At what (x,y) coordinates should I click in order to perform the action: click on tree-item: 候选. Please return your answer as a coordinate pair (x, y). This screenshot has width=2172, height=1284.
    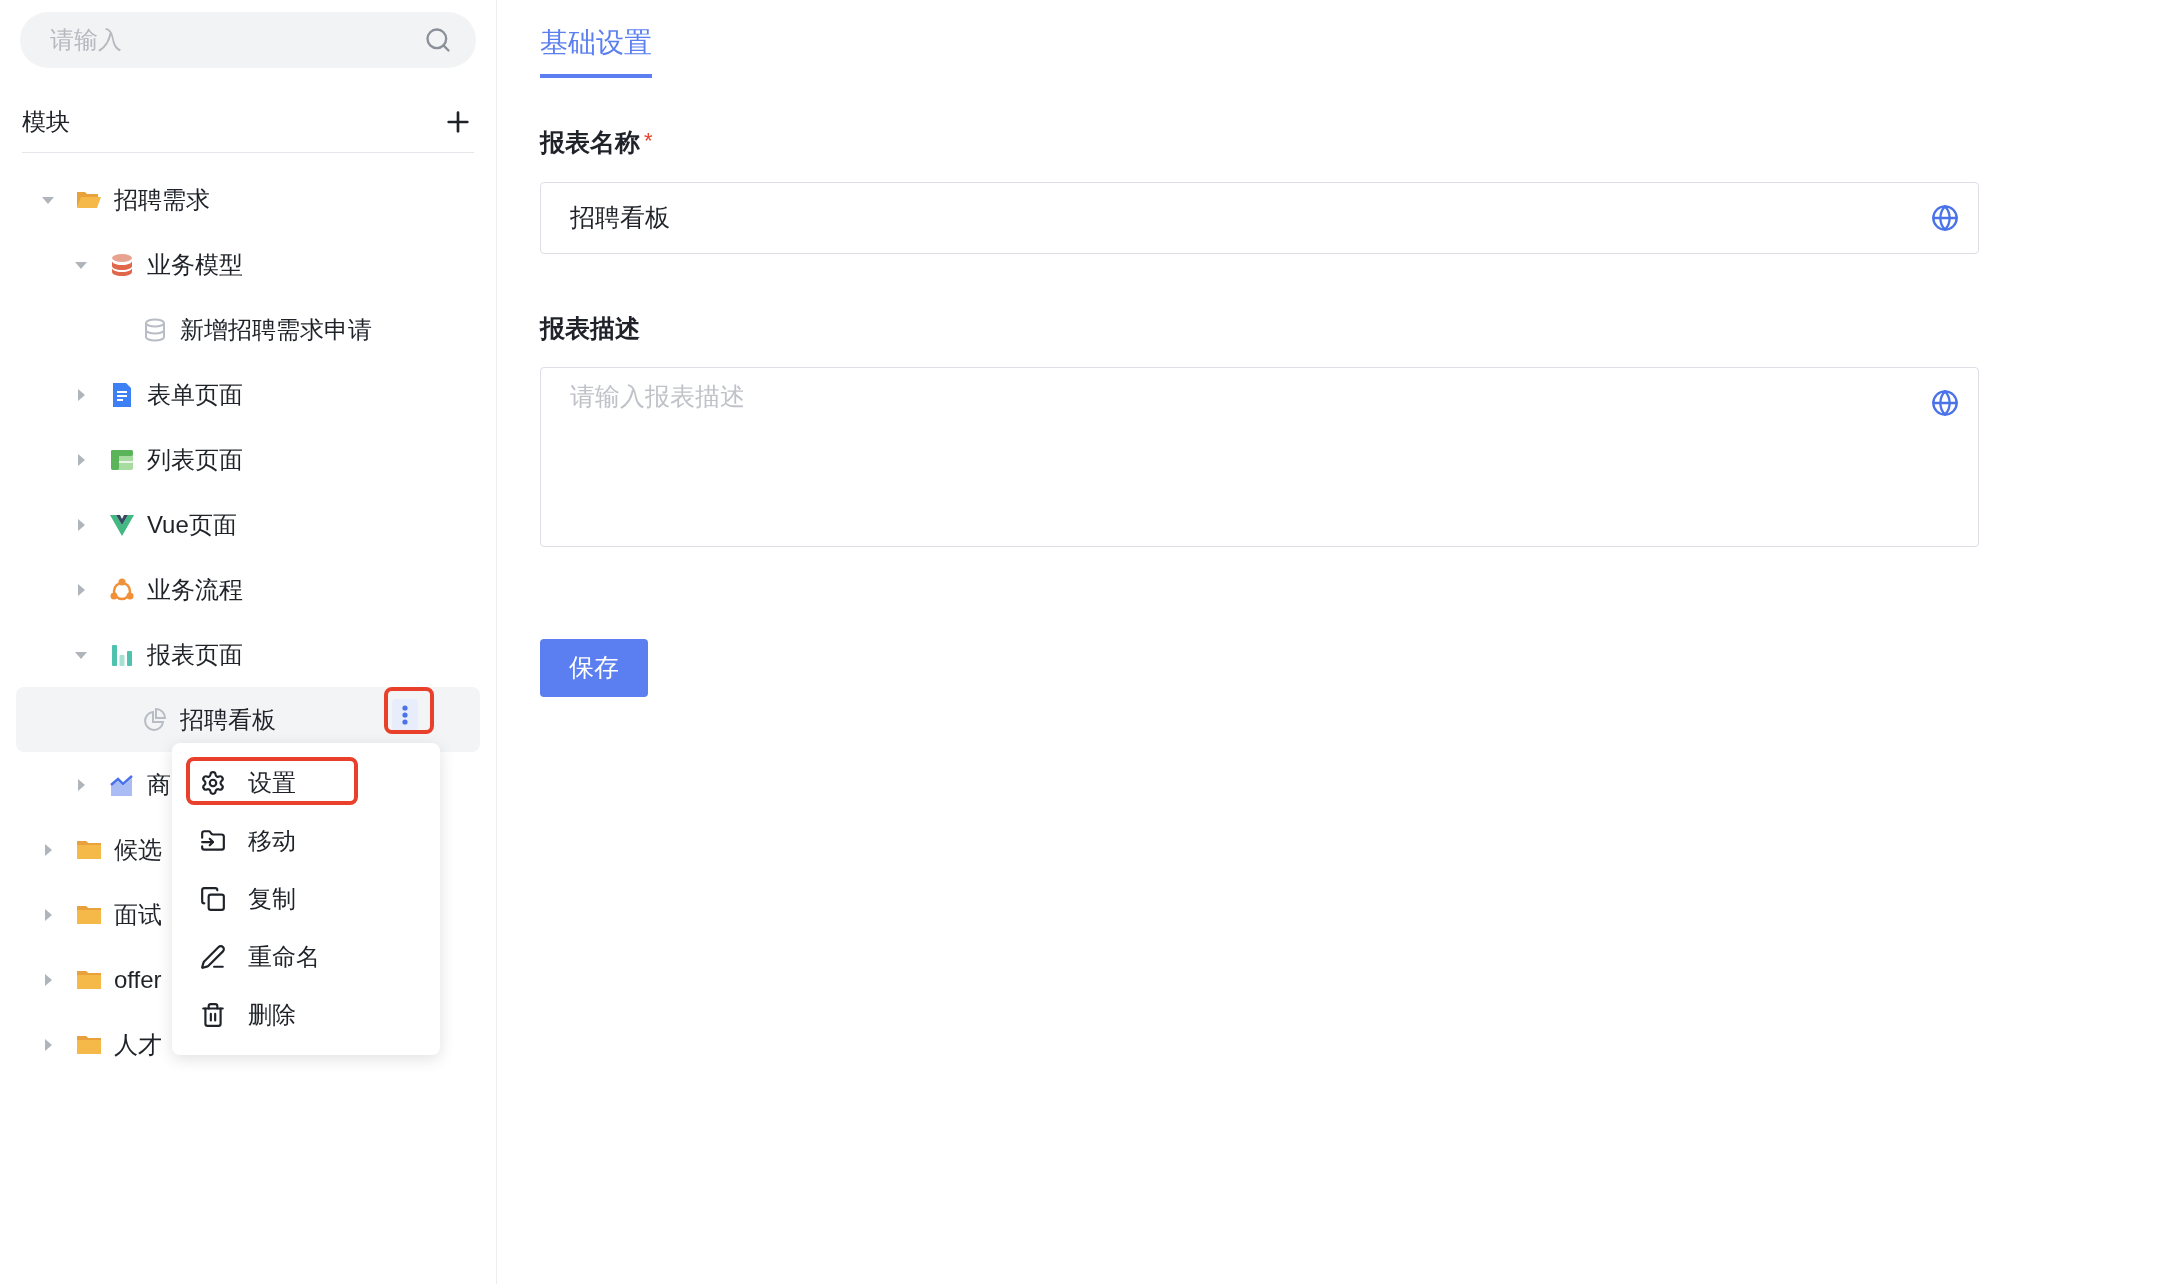
    Looking at the image, I should click on (89, 849).